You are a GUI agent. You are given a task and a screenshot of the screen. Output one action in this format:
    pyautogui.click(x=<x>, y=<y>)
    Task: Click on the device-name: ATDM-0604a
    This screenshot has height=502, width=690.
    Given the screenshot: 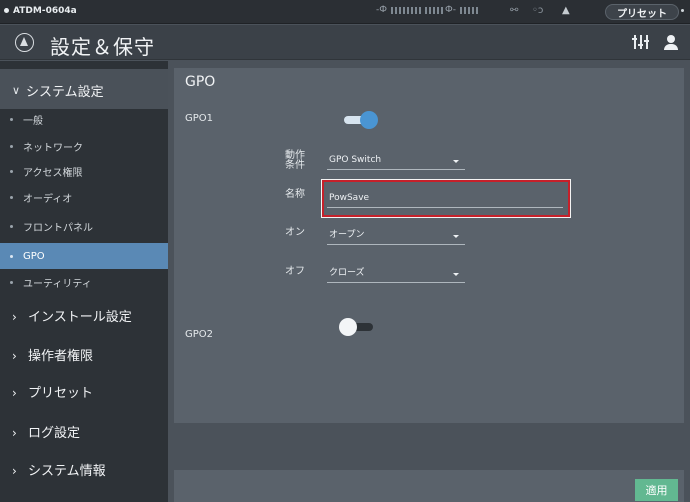 What is the action you would take?
    pyautogui.click(x=40, y=11)
    